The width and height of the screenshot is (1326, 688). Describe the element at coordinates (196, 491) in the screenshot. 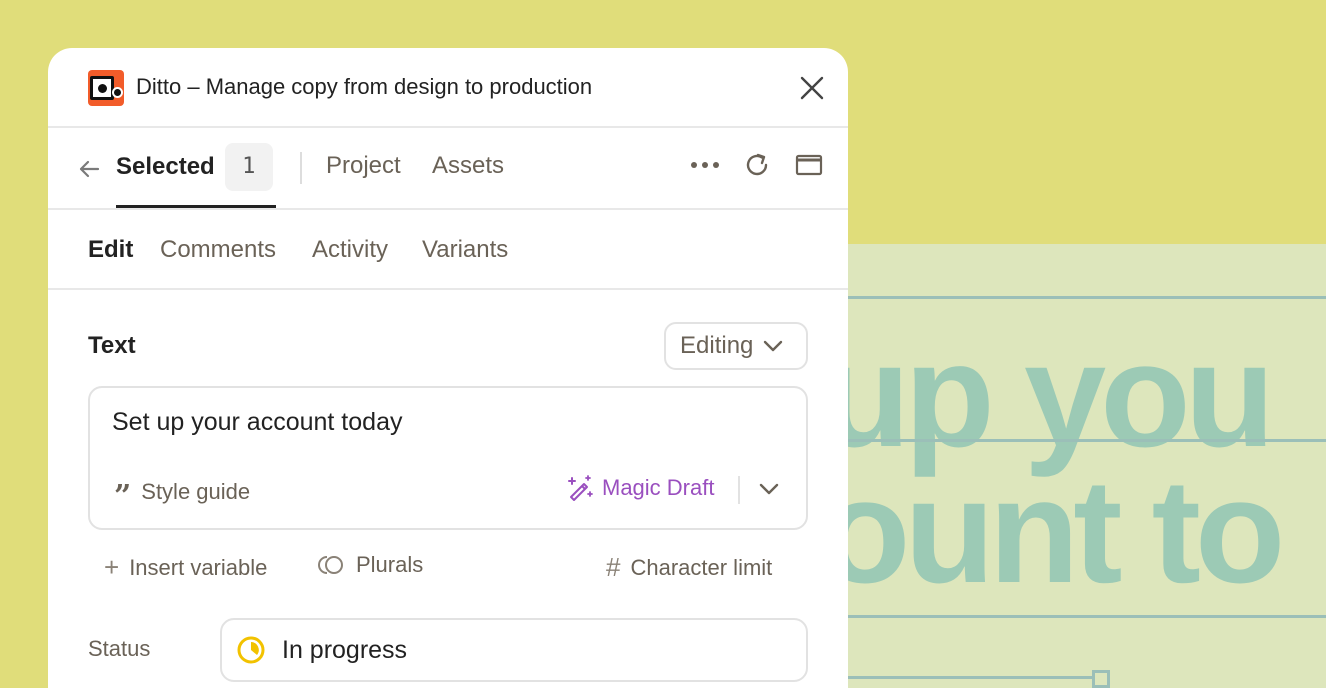

I see `style-guide-label: Style guide` at that location.